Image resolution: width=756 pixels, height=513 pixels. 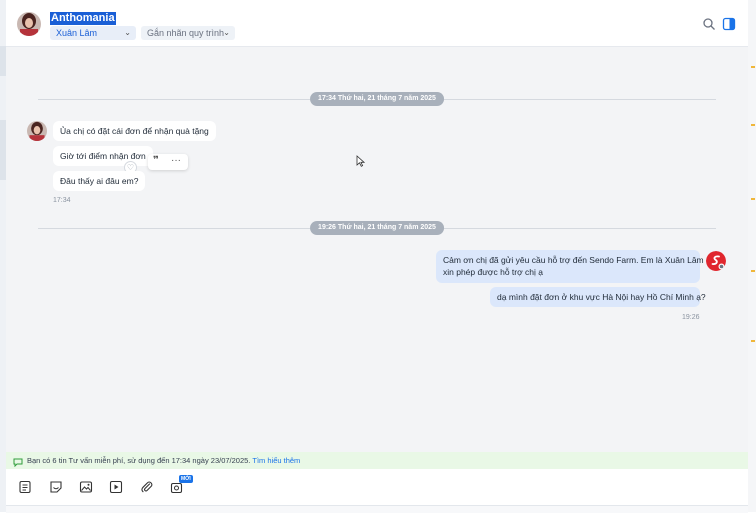 I want to click on outgoing-message-line: xin phép được hỗ trợ chị ạ, so click(x=493, y=272).